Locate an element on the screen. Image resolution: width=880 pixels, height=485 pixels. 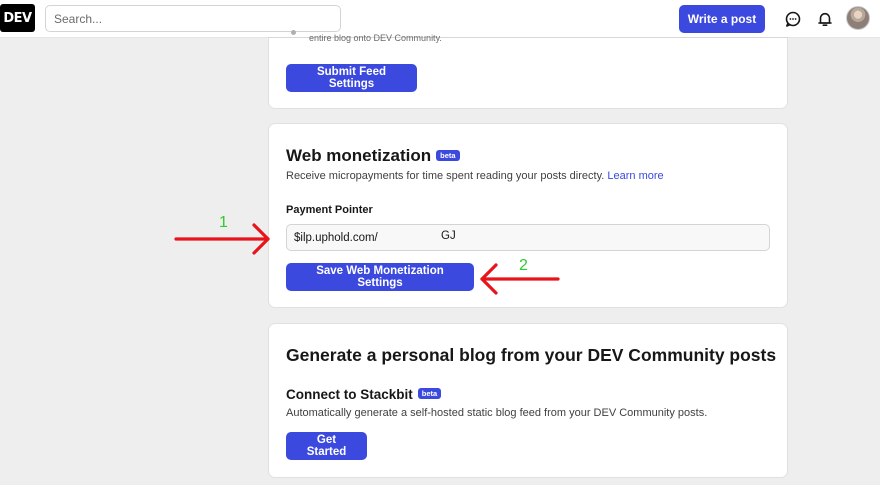
annotation-number-1: 1 is located at coordinates (223, 222).